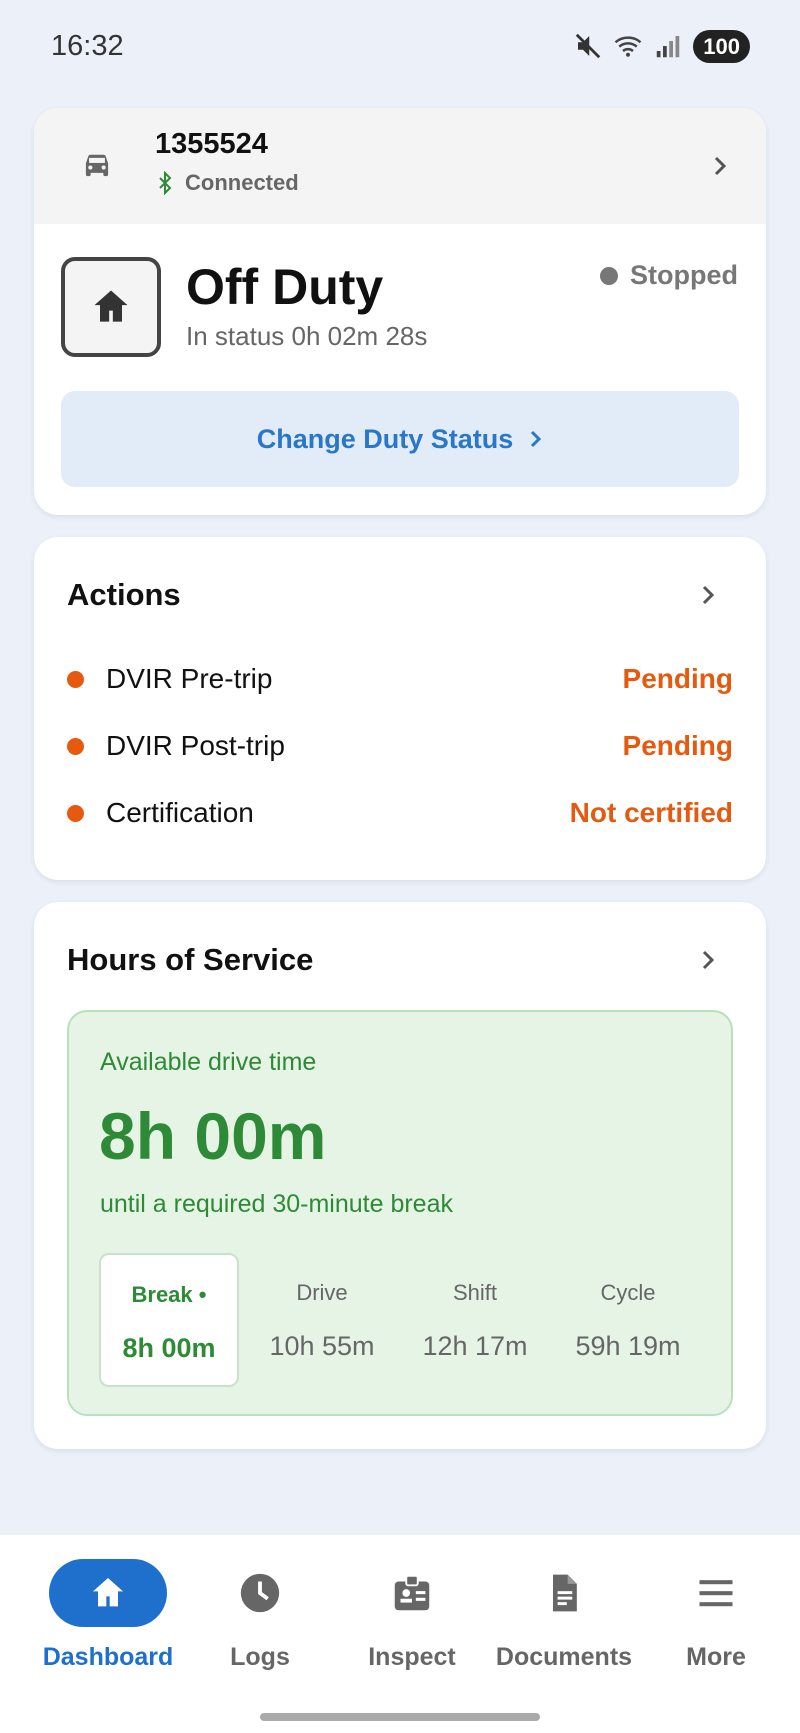  I want to click on action-label: DVIR Pre-trip, so click(189, 678).